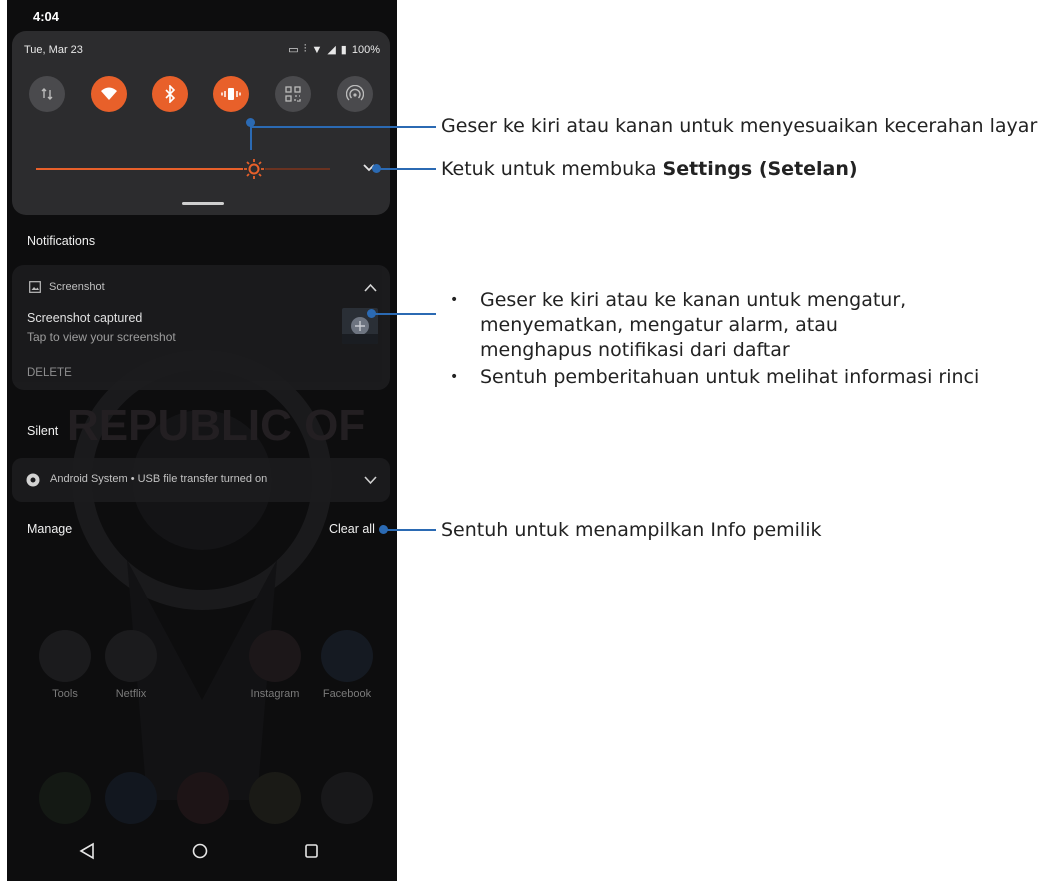  I want to click on app-label-netflix: Netflix, so click(131, 694).